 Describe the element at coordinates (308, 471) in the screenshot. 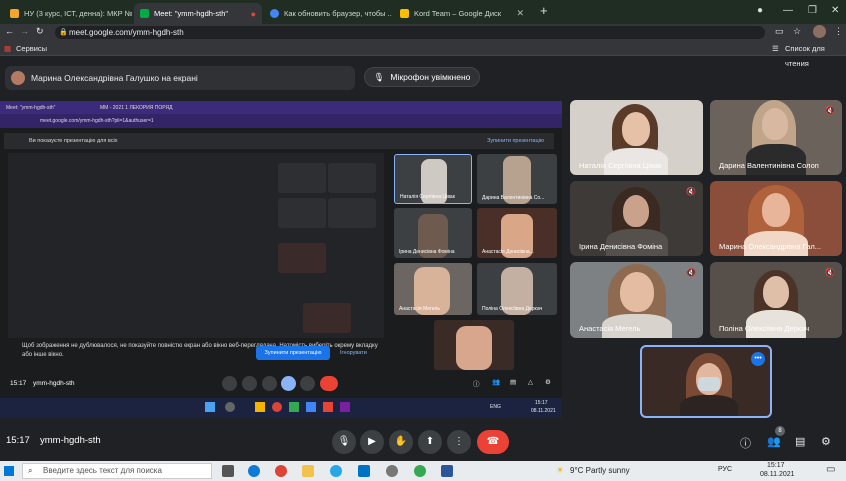

I see `file-explorer-icon` at that location.